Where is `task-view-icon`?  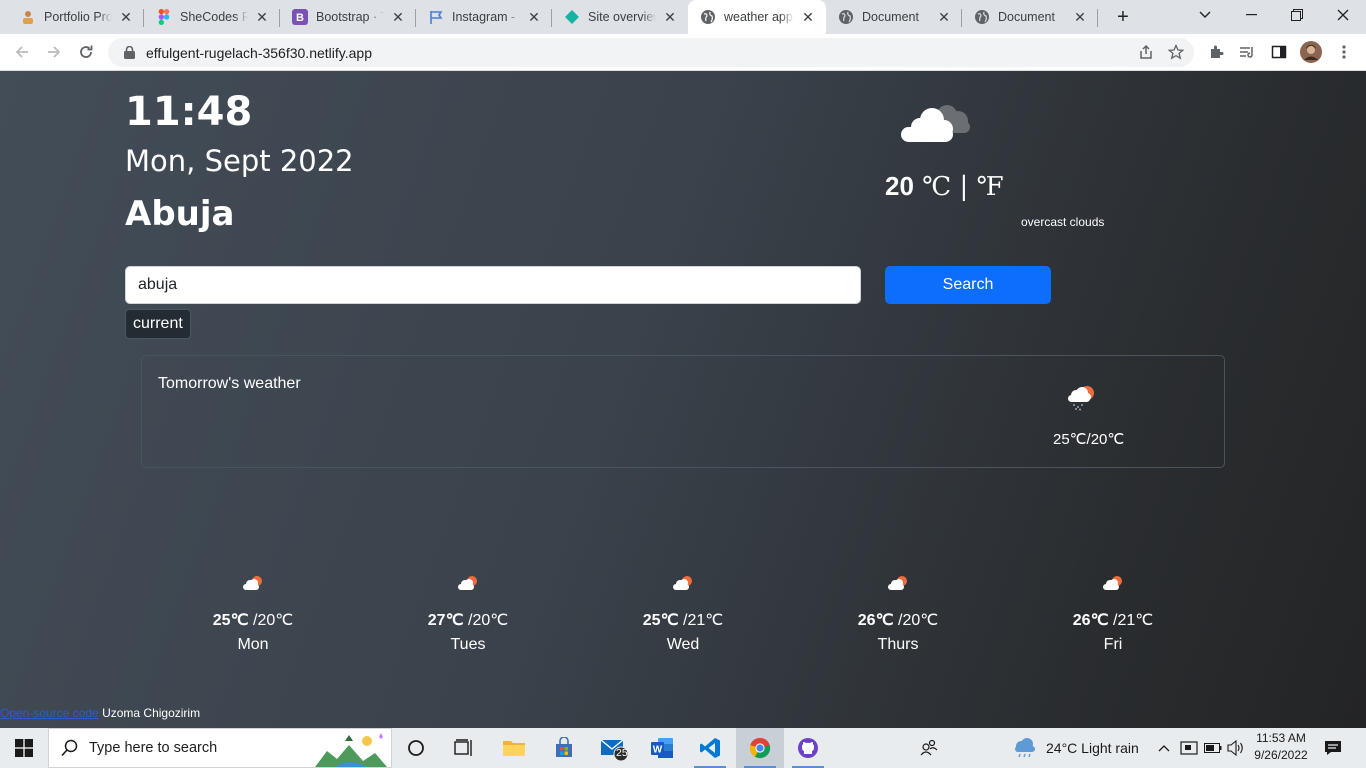
task-view-icon is located at coordinates (463, 747).